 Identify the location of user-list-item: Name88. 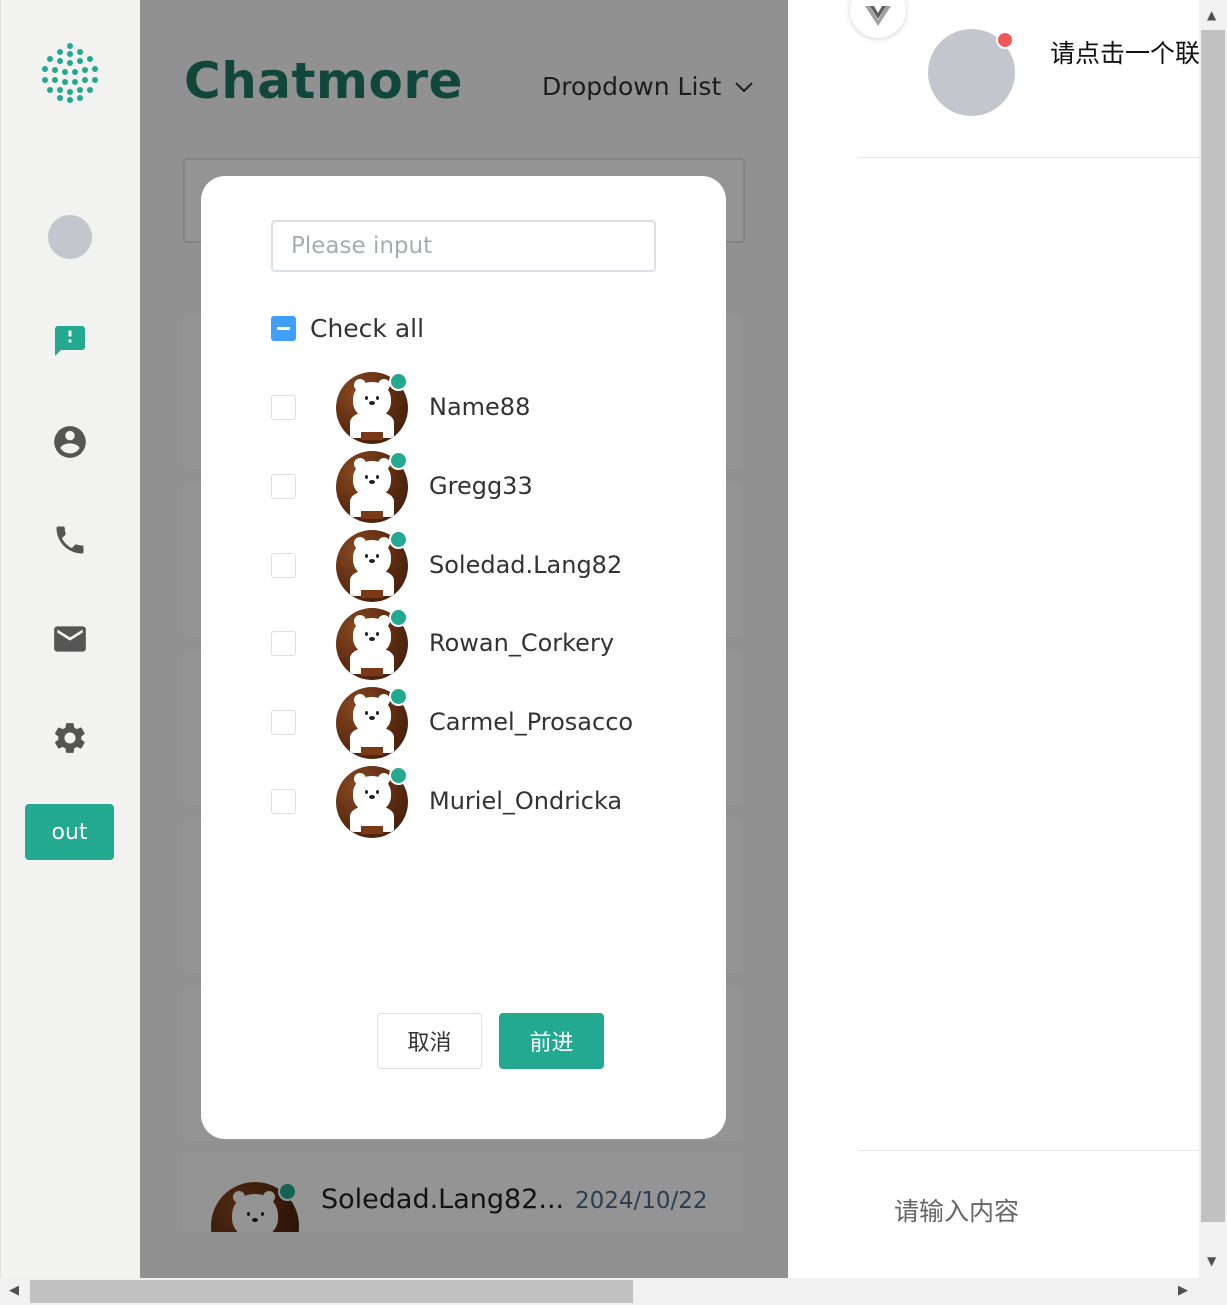
(481, 408).